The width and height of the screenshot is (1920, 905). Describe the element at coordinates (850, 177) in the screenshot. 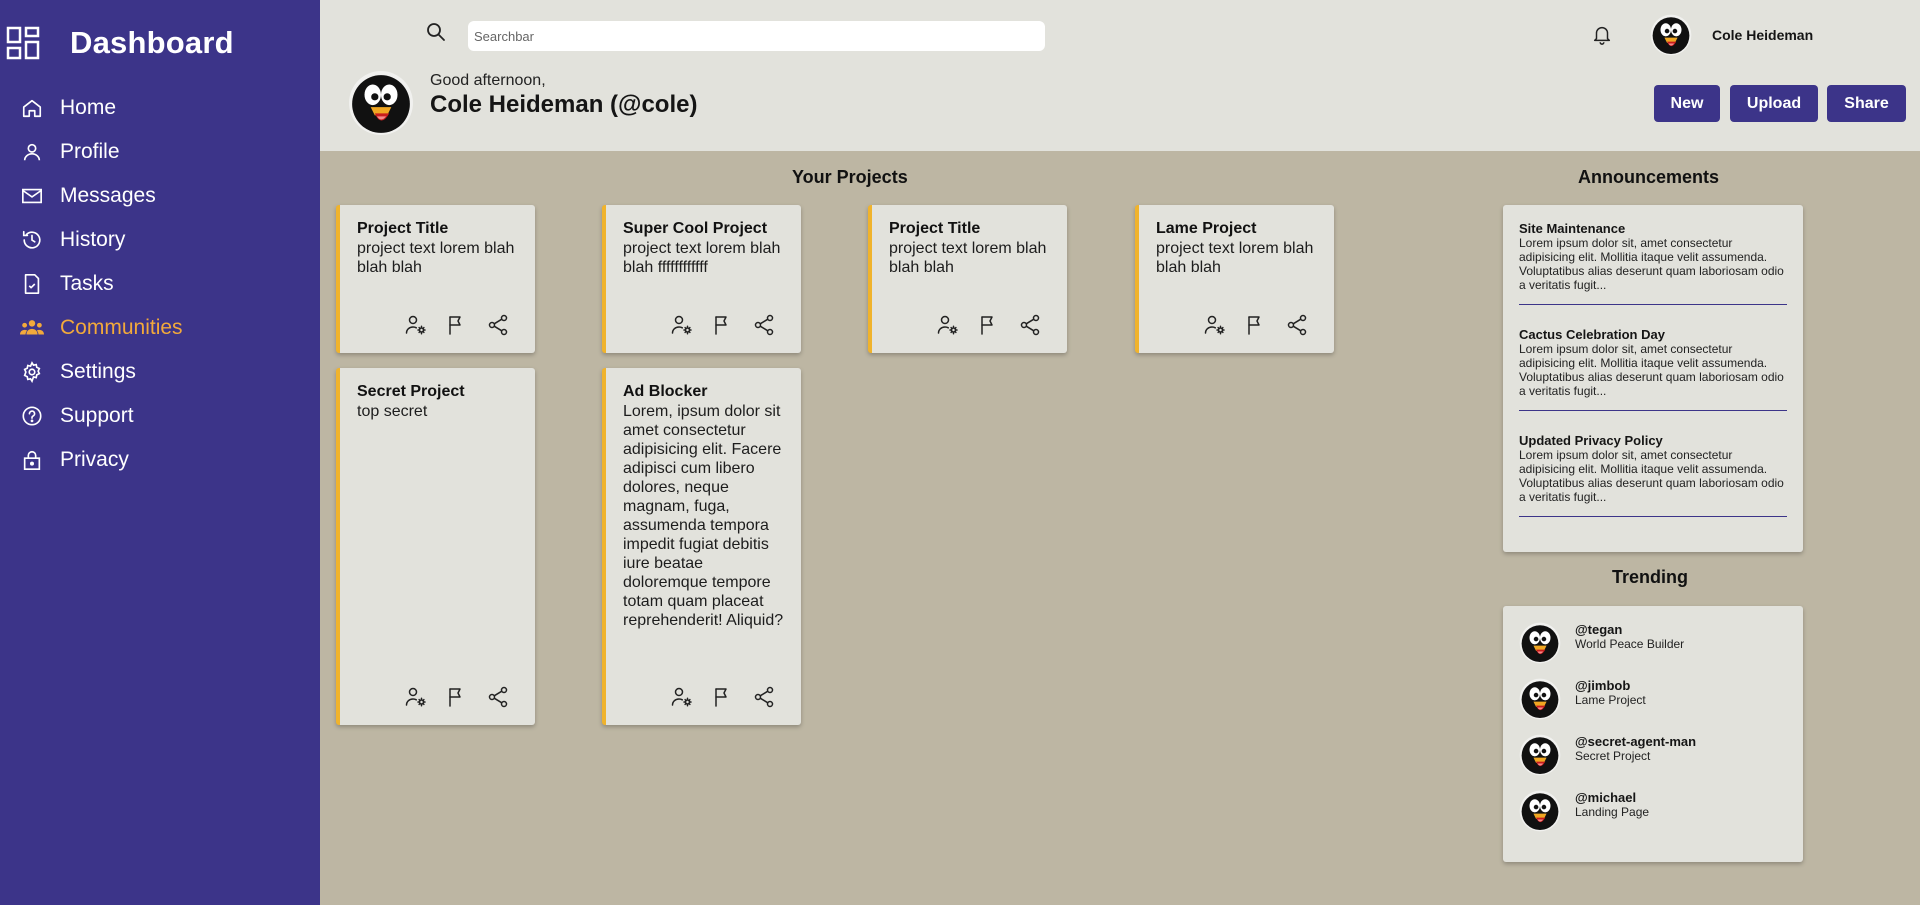

I see `projects-title: Your Projects` at that location.